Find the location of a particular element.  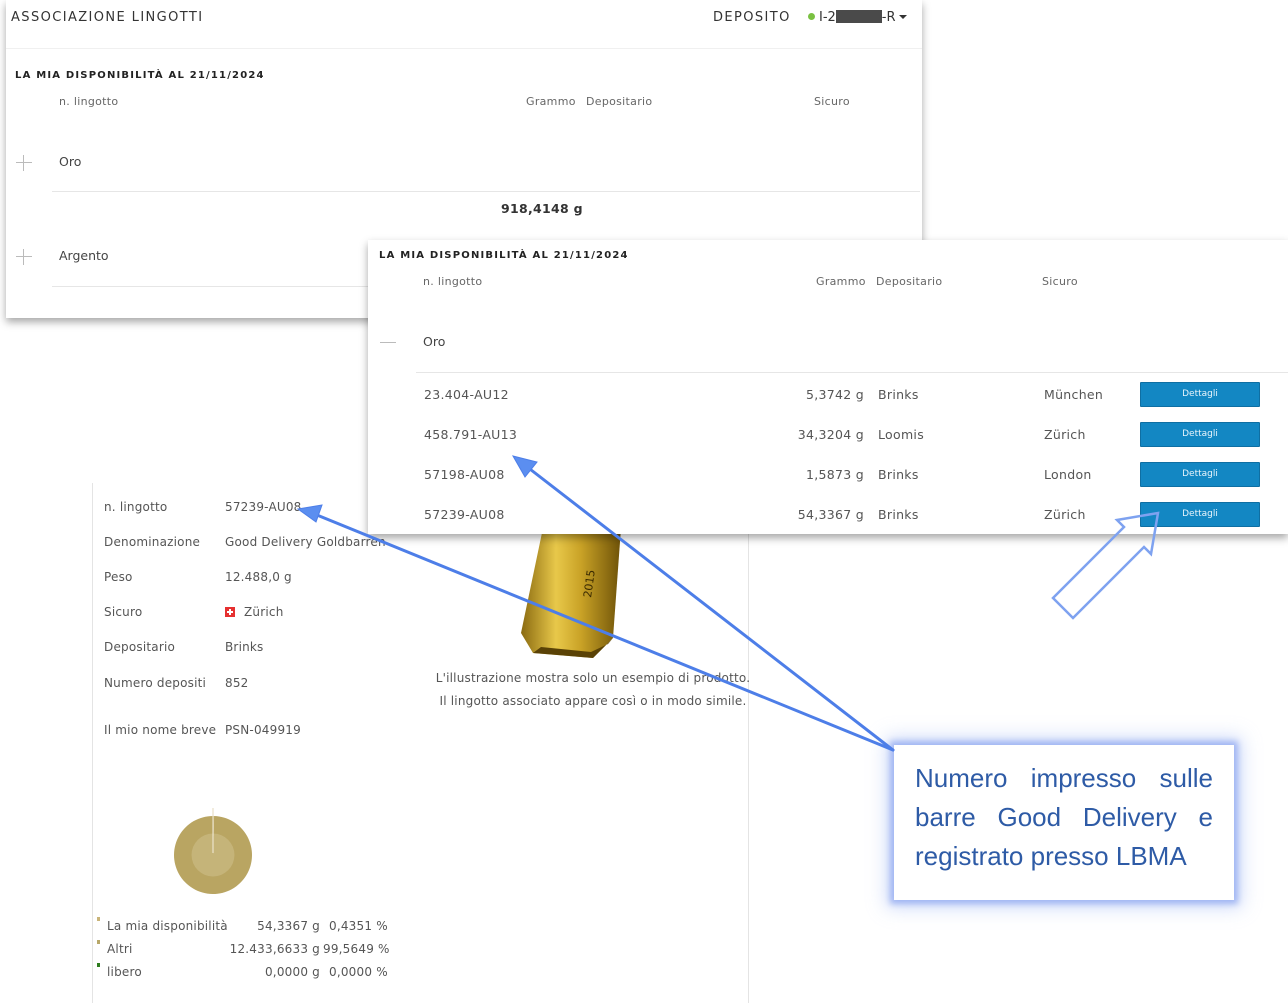

block-arrow-to-details-button is located at coordinates (1105, 565).